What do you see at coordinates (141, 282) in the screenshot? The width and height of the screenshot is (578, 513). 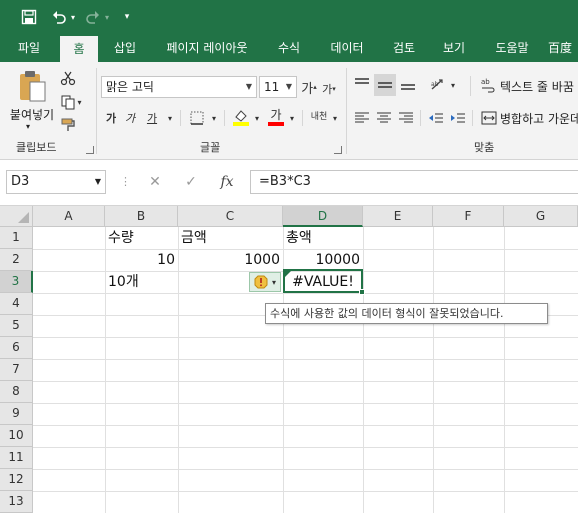 I see `cell-b3: 10개` at bounding box center [141, 282].